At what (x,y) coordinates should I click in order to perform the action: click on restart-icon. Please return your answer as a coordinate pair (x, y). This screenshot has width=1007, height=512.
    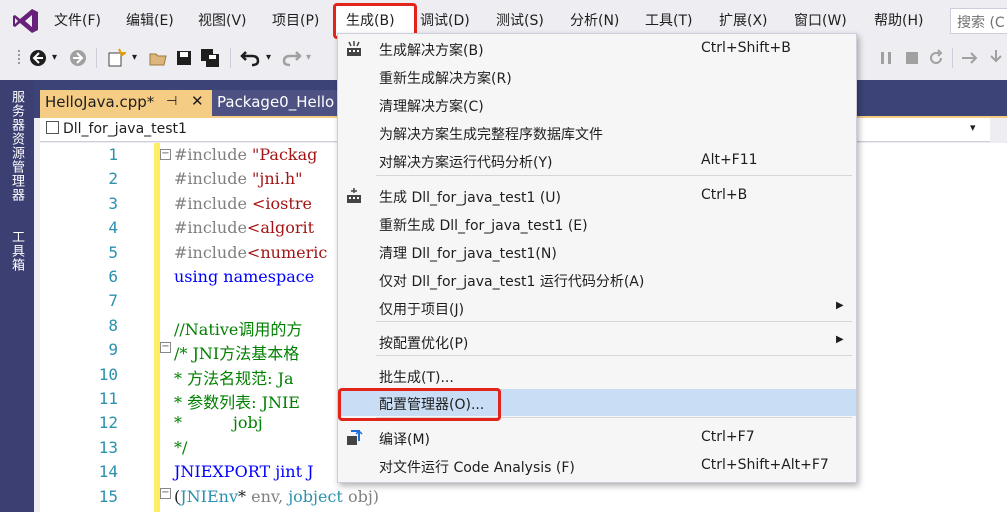
    Looking at the image, I should click on (936, 58).